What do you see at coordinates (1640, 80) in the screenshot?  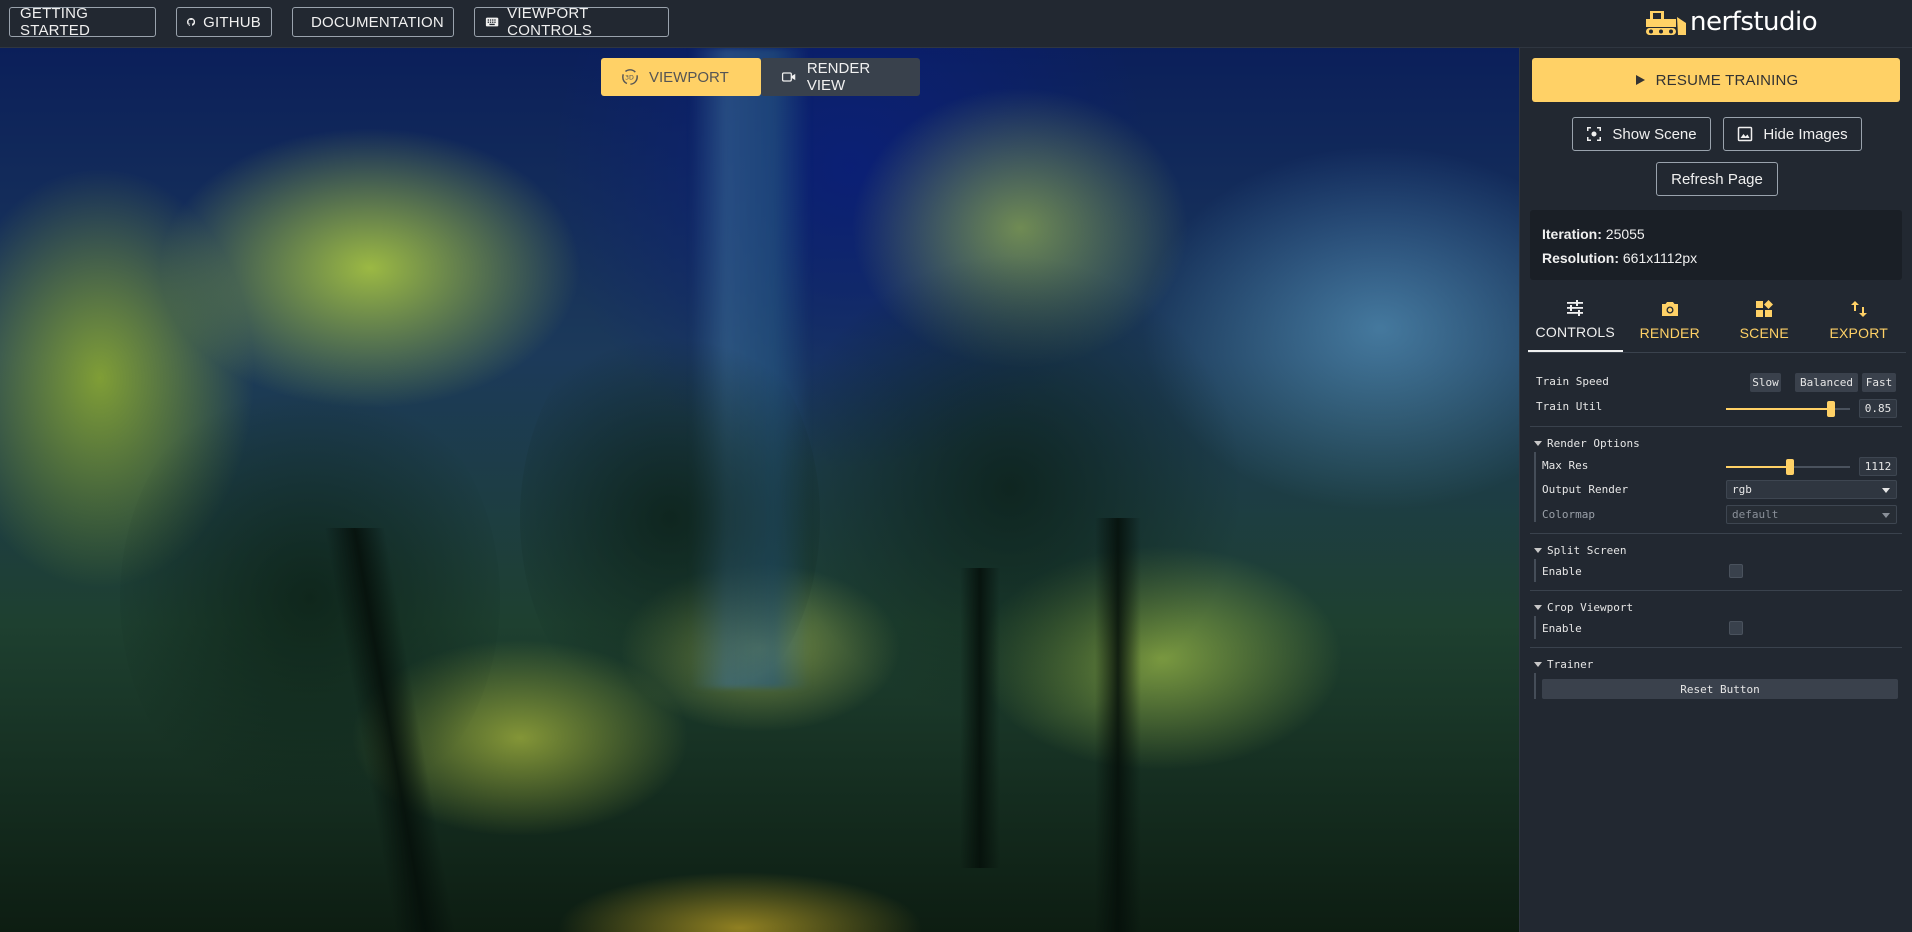 I see `play-icon` at bounding box center [1640, 80].